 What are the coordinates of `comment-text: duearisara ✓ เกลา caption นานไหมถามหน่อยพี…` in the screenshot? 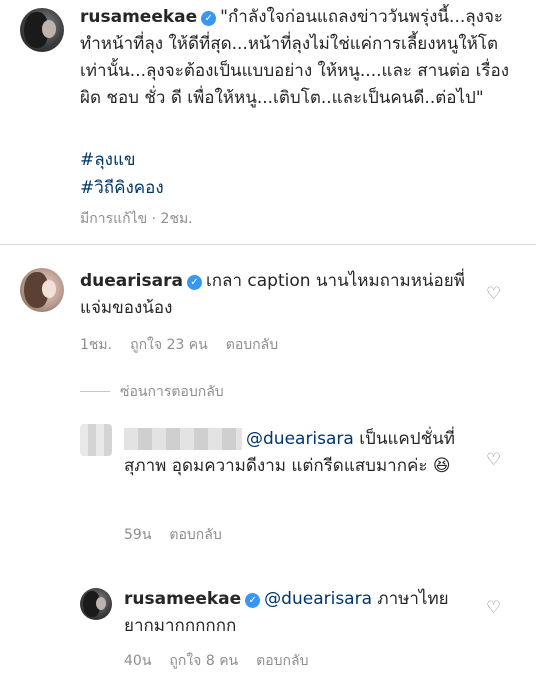 It's located at (276, 295).